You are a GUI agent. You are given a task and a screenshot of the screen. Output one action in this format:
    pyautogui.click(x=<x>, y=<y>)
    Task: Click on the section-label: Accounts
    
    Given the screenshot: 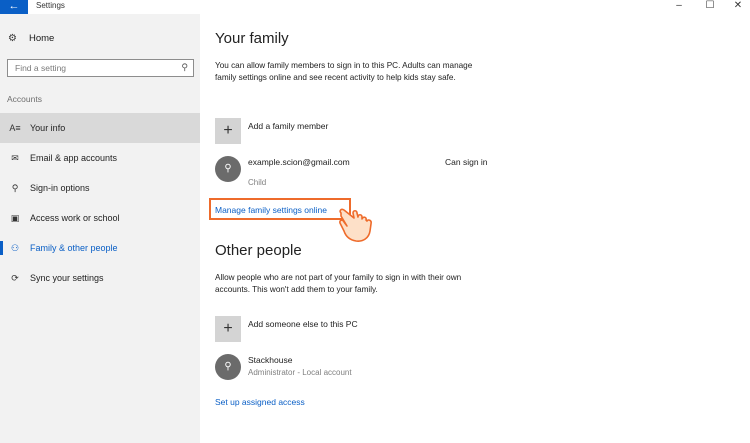 What is the action you would take?
    pyautogui.click(x=24, y=99)
    